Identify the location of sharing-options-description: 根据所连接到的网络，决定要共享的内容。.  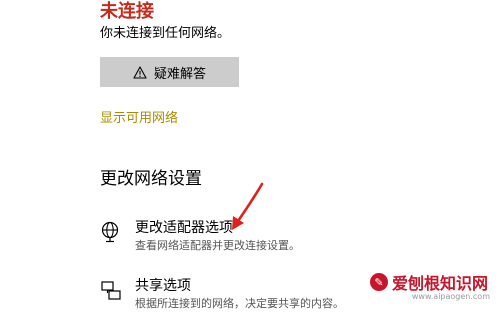
(239, 303).